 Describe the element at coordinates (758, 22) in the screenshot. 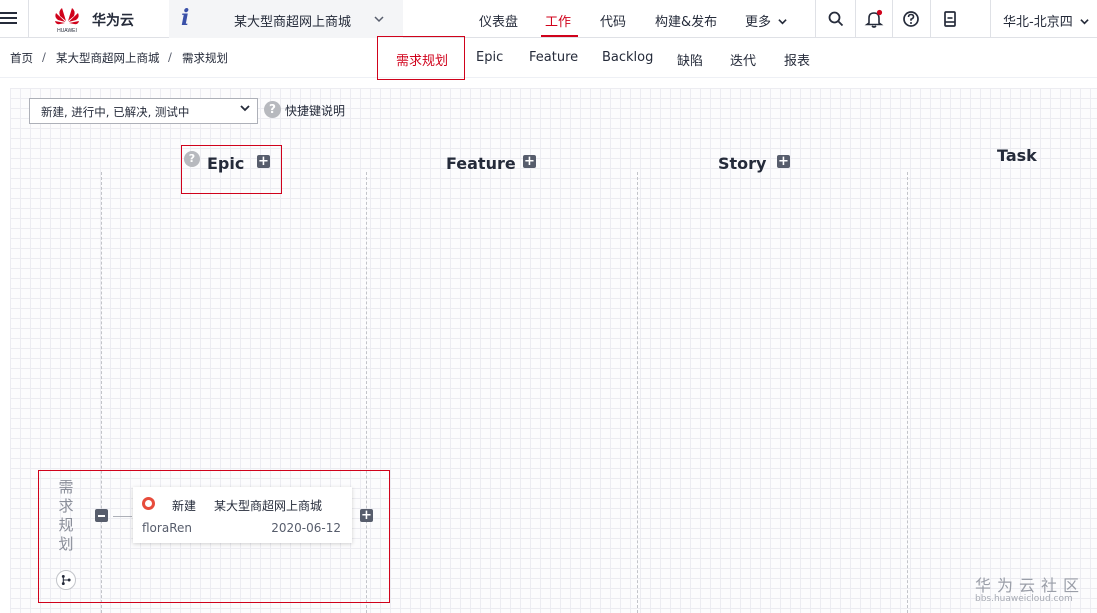

I see `nav-more-label: 更多` at that location.